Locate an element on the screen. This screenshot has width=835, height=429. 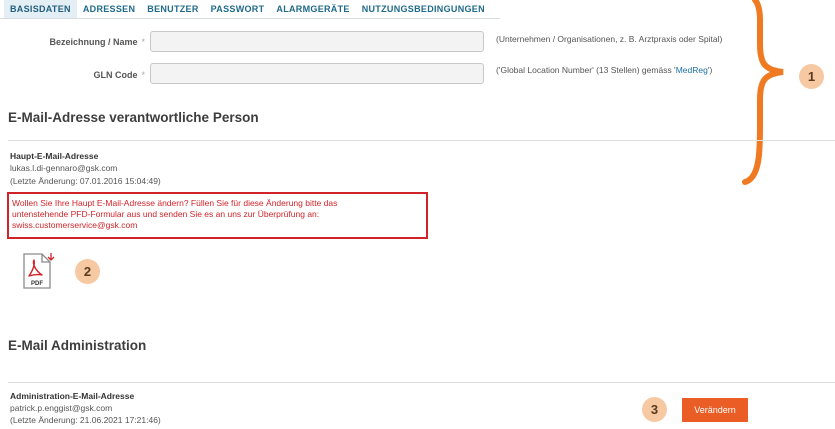
warning-line: swiss.customerservice@gsk.com is located at coordinates (75, 225).